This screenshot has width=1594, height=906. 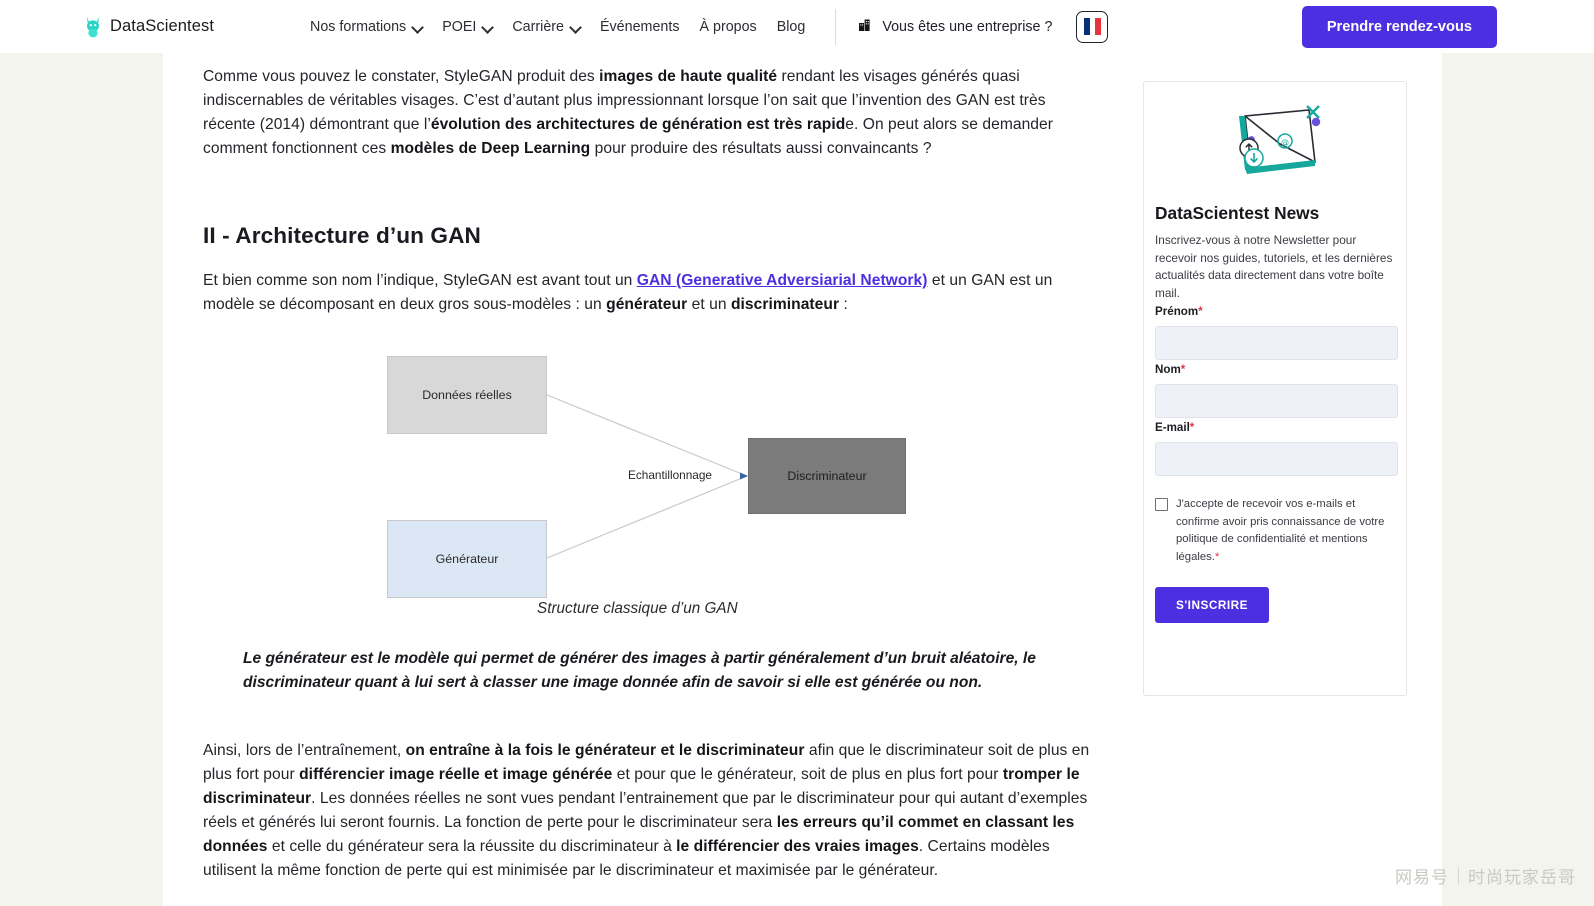 I want to click on french-flag-icon, so click(x=1092, y=26).